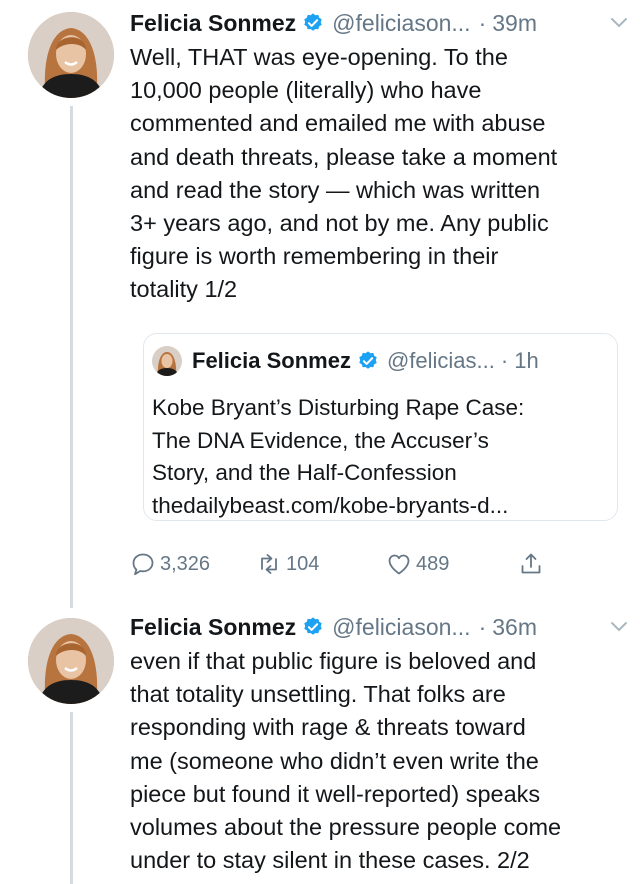 The image size is (640, 884). I want to click on thread-connector-line, so click(71, 357).